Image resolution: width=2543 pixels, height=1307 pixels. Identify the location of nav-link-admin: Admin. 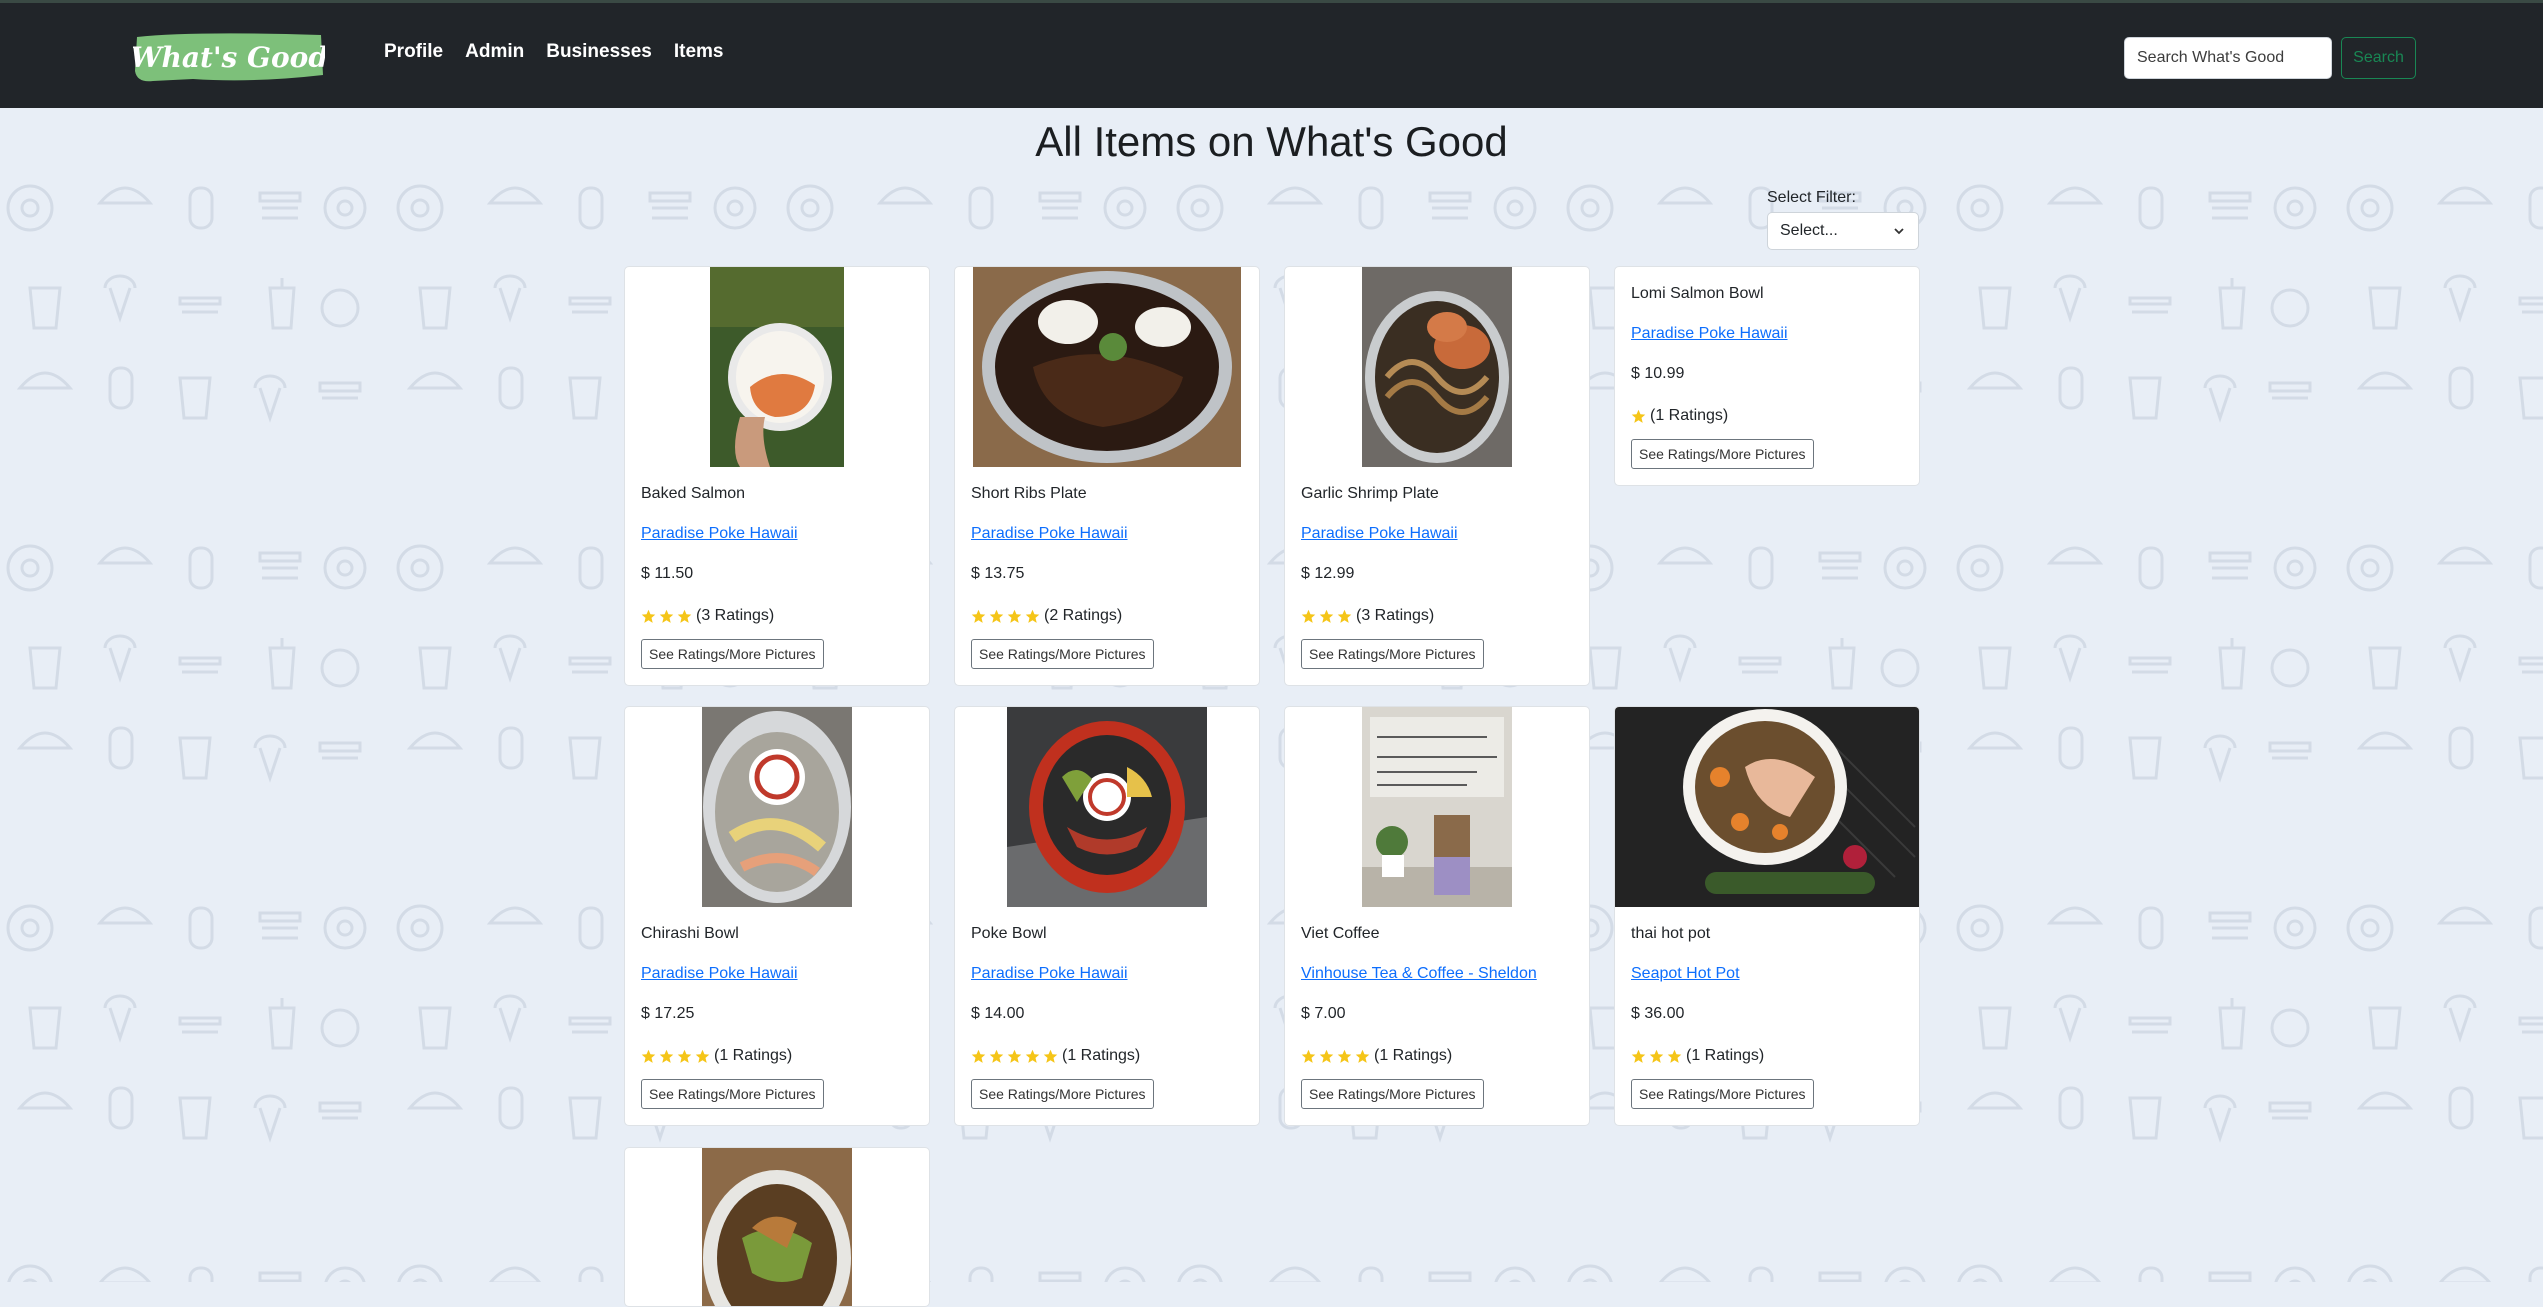
(494, 52).